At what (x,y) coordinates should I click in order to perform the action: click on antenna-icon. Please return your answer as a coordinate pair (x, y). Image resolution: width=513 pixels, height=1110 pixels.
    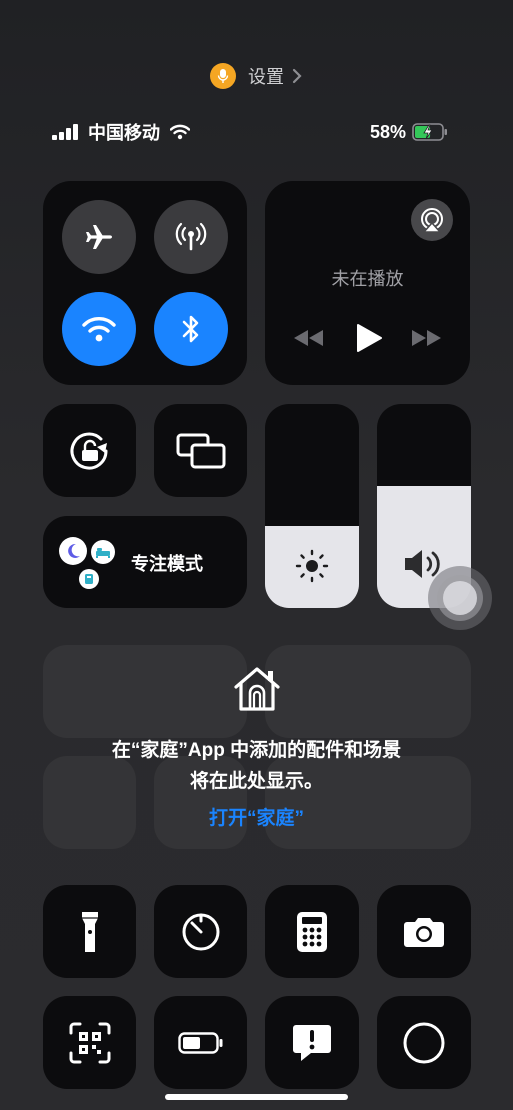
    Looking at the image, I should click on (191, 236).